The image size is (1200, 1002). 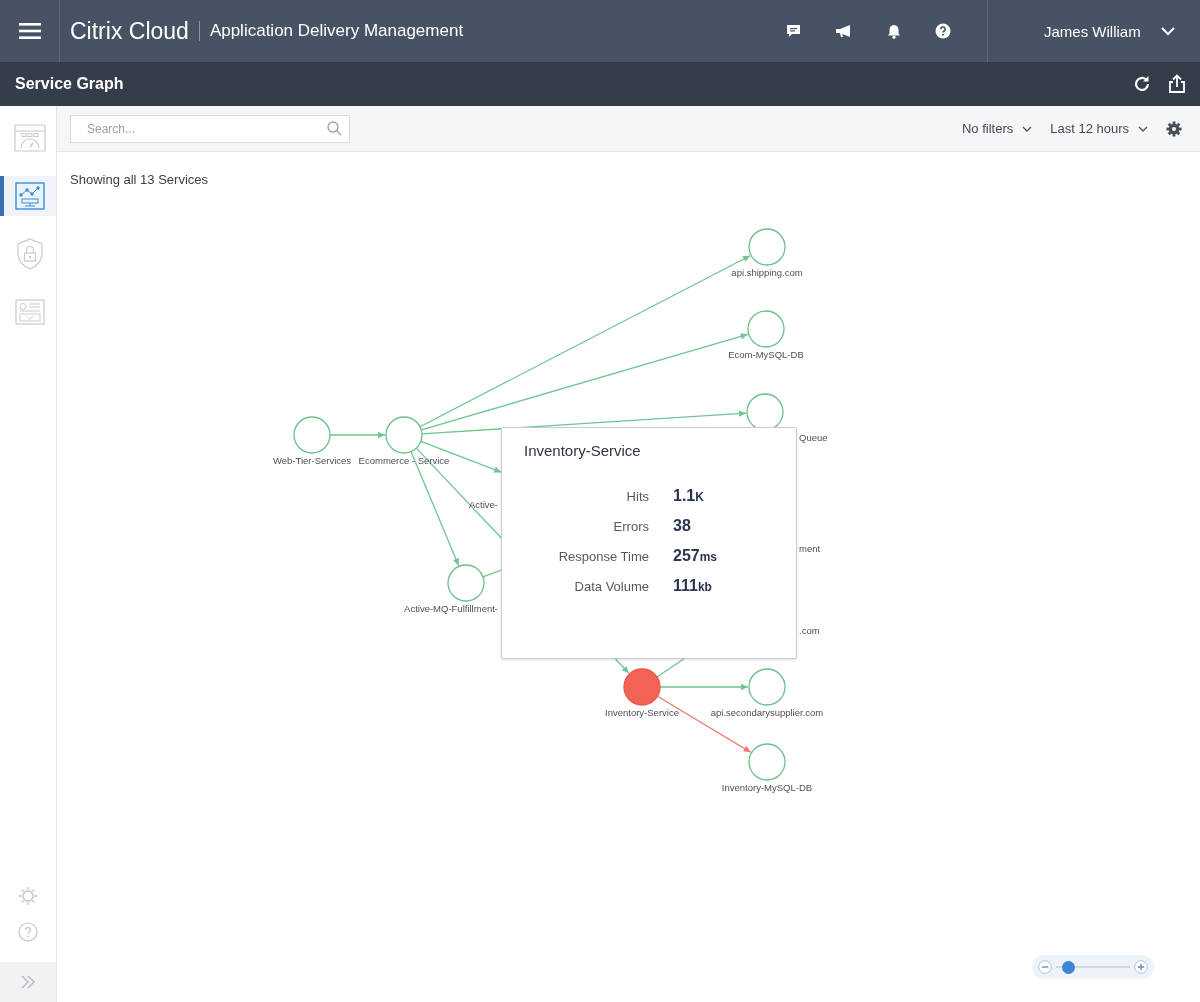 I want to click on node-label: .com, so click(x=809, y=630).